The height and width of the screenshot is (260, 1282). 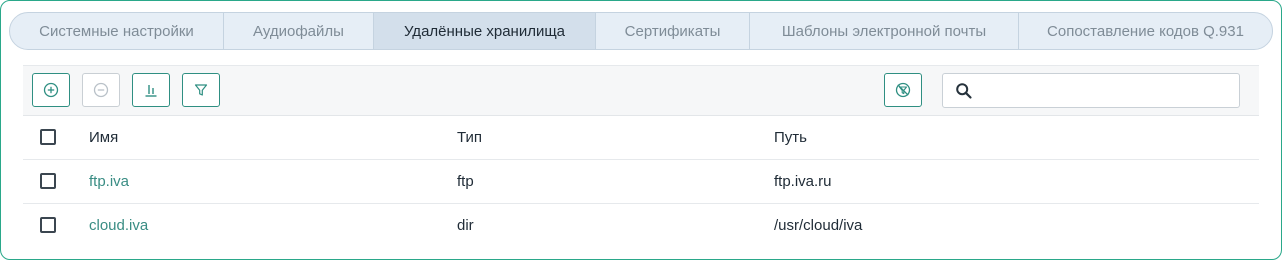 What do you see at coordinates (103, 137) in the screenshot?
I see `column-header-name: Имя` at bounding box center [103, 137].